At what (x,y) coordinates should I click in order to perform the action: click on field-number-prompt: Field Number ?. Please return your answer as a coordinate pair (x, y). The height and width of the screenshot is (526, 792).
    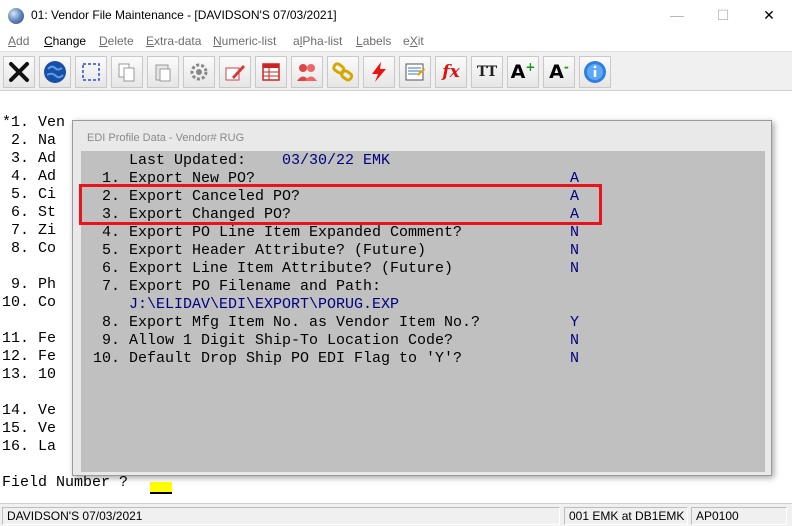
    Looking at the image, I should click on (70, 482).